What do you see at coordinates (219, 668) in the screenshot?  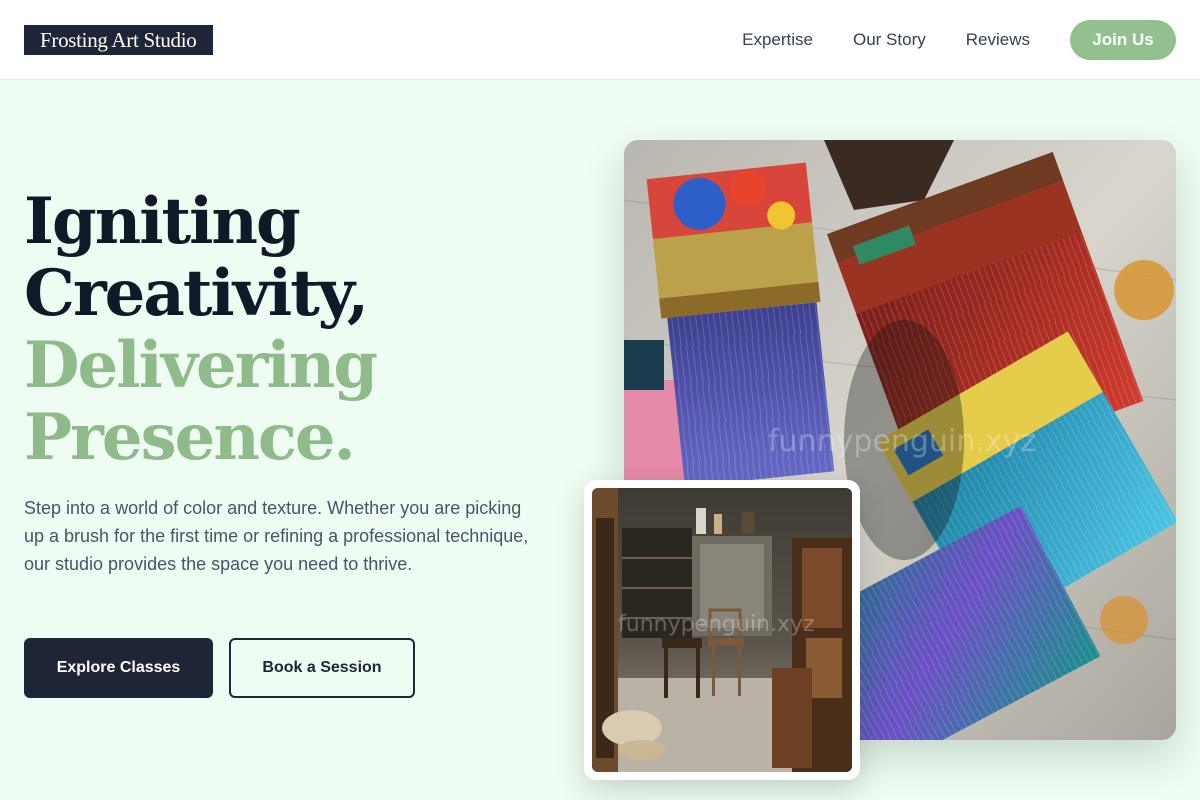 I see `hero-actions: Explore Classes Book a Session` at bounding box center [219, 668].